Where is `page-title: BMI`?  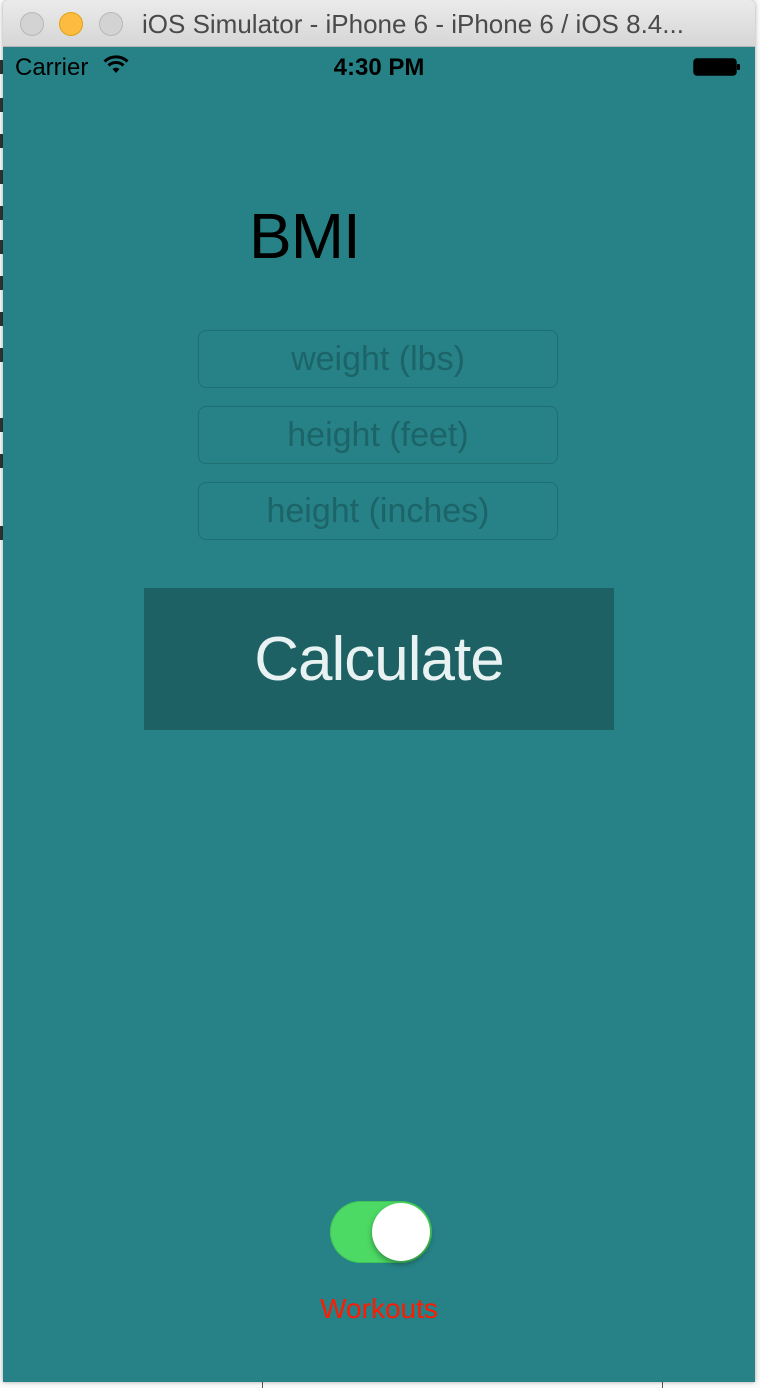
page-title: BMI is located at coordinates (305, 236).